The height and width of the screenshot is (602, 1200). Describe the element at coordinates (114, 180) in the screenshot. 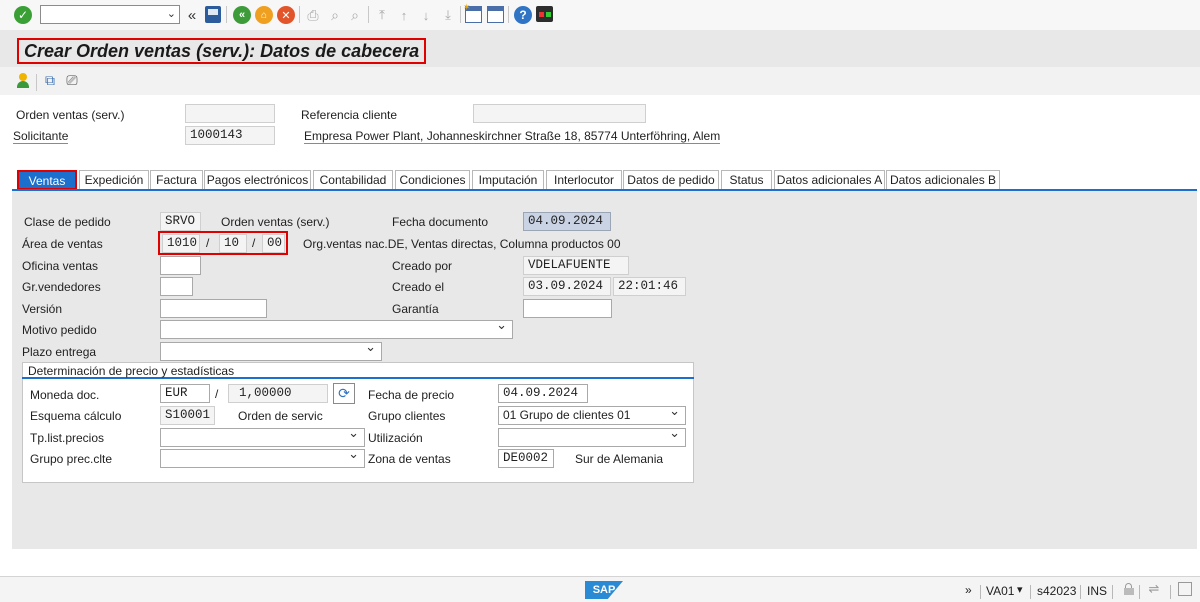

I see `tab-expedicion: Expedición` at that location.